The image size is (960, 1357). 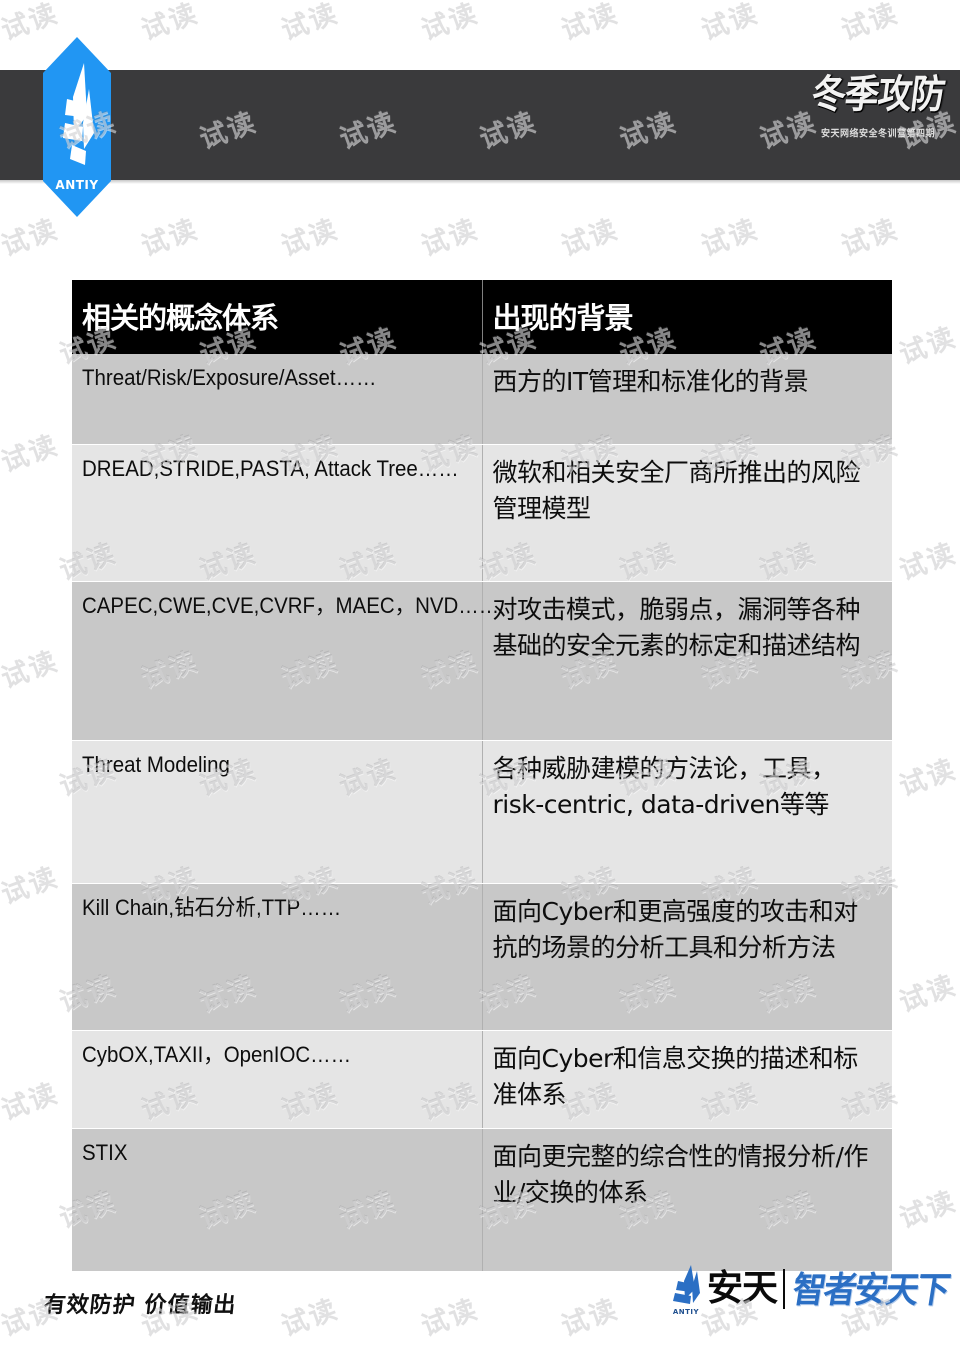 What do you see at coordinates (877, 134) in the screenshot?
I see `calligraphy-subtitle: 安天网络安全冬训营第四期` at bounding box center [877, 134].